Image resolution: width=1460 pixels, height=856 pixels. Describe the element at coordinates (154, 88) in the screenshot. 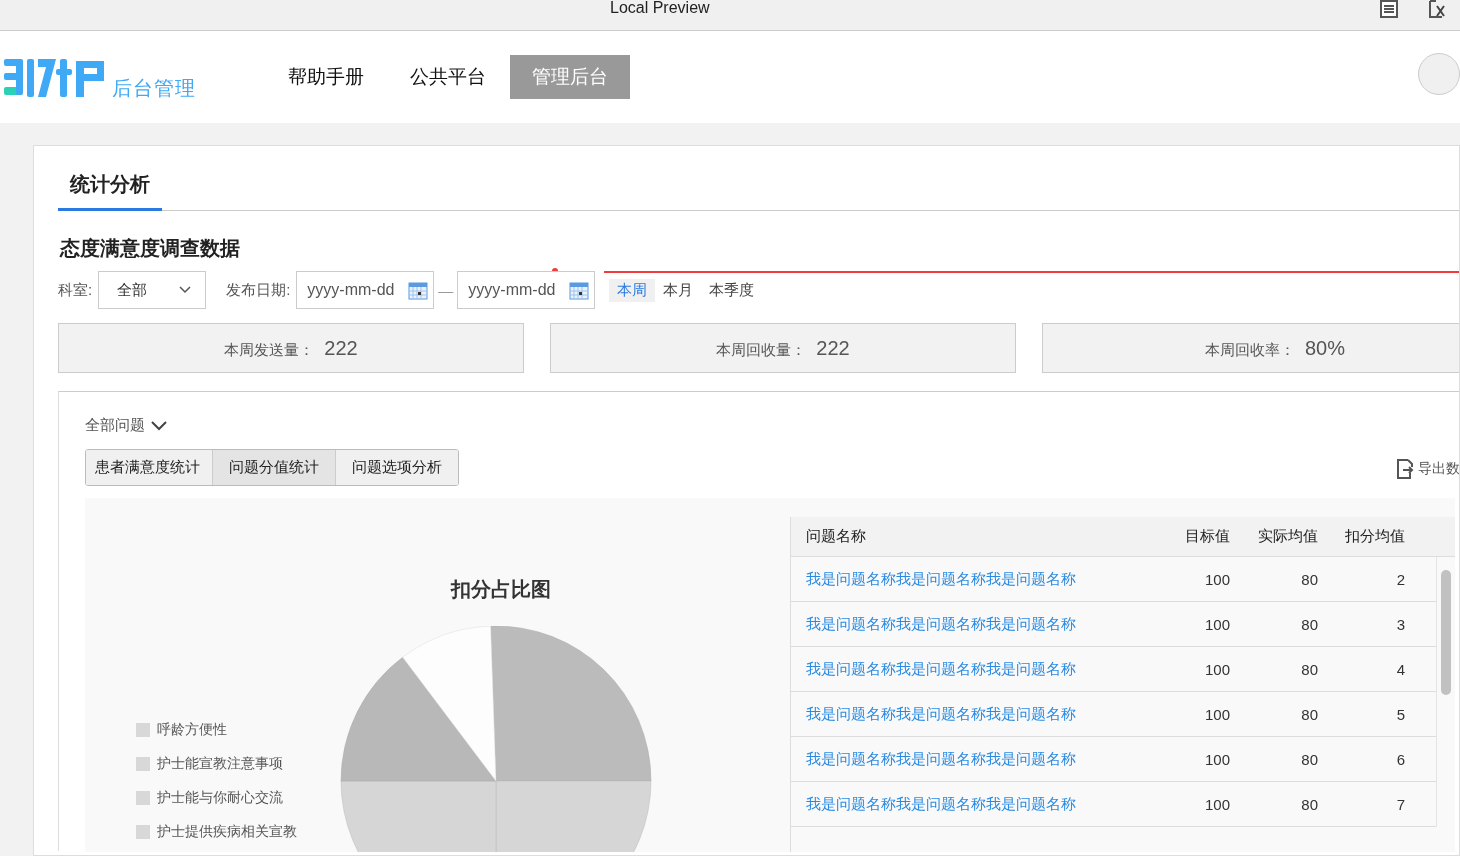

I see `brand-subtitle: 后台管理` at that location.